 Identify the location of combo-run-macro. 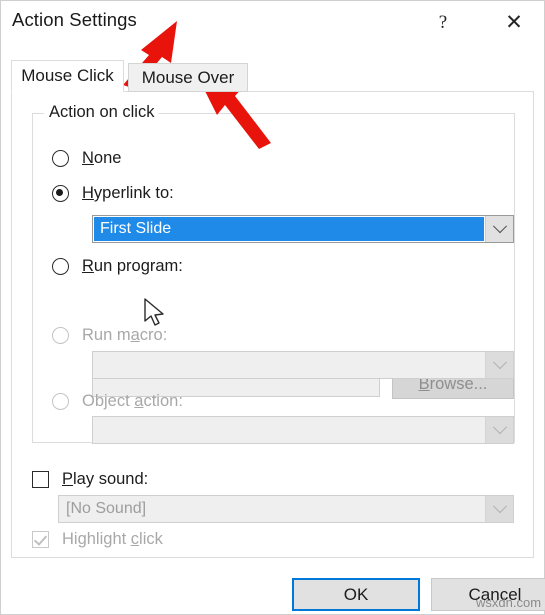
(303, 365).